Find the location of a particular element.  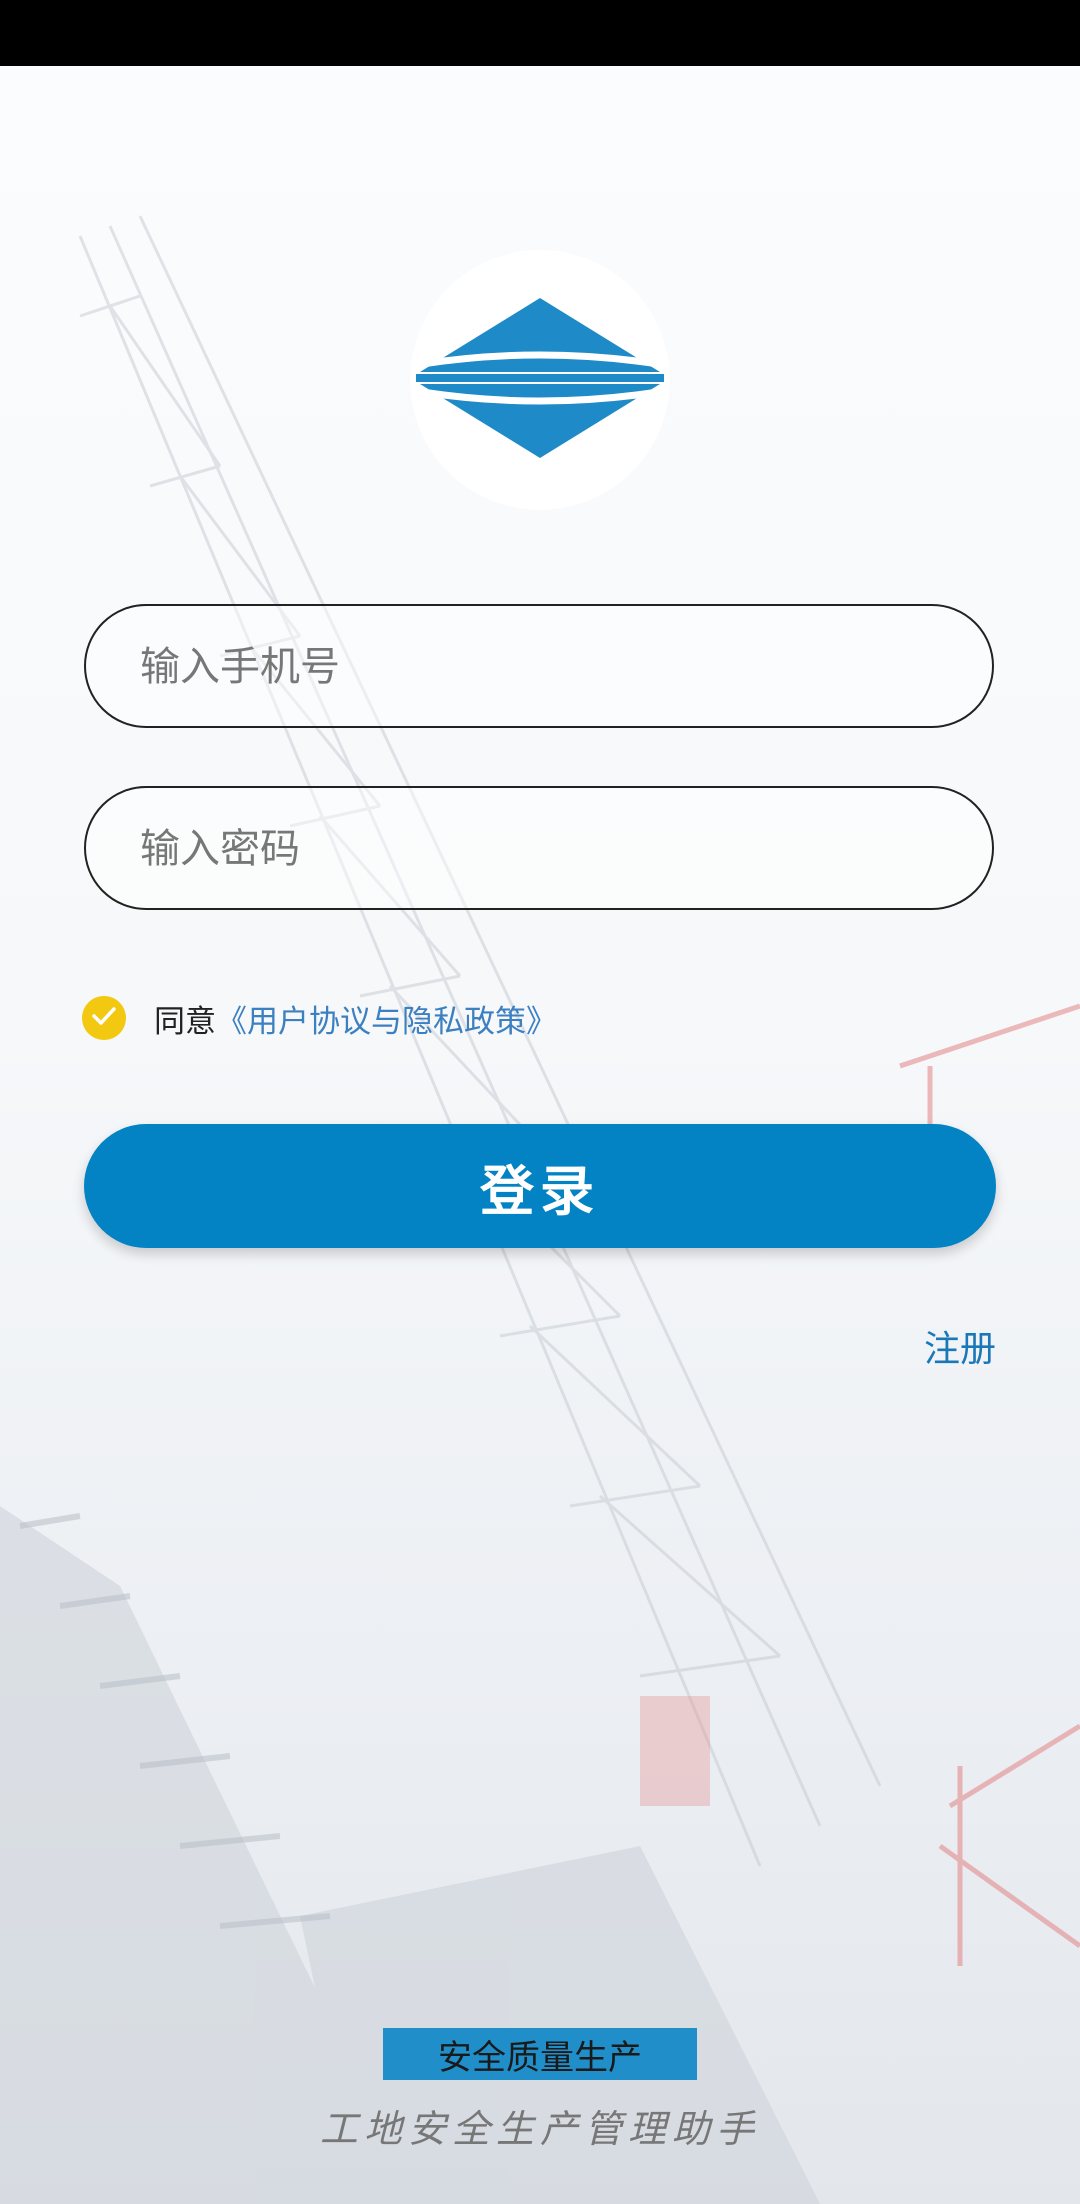

status-bar is located at coordinates (540, 33).